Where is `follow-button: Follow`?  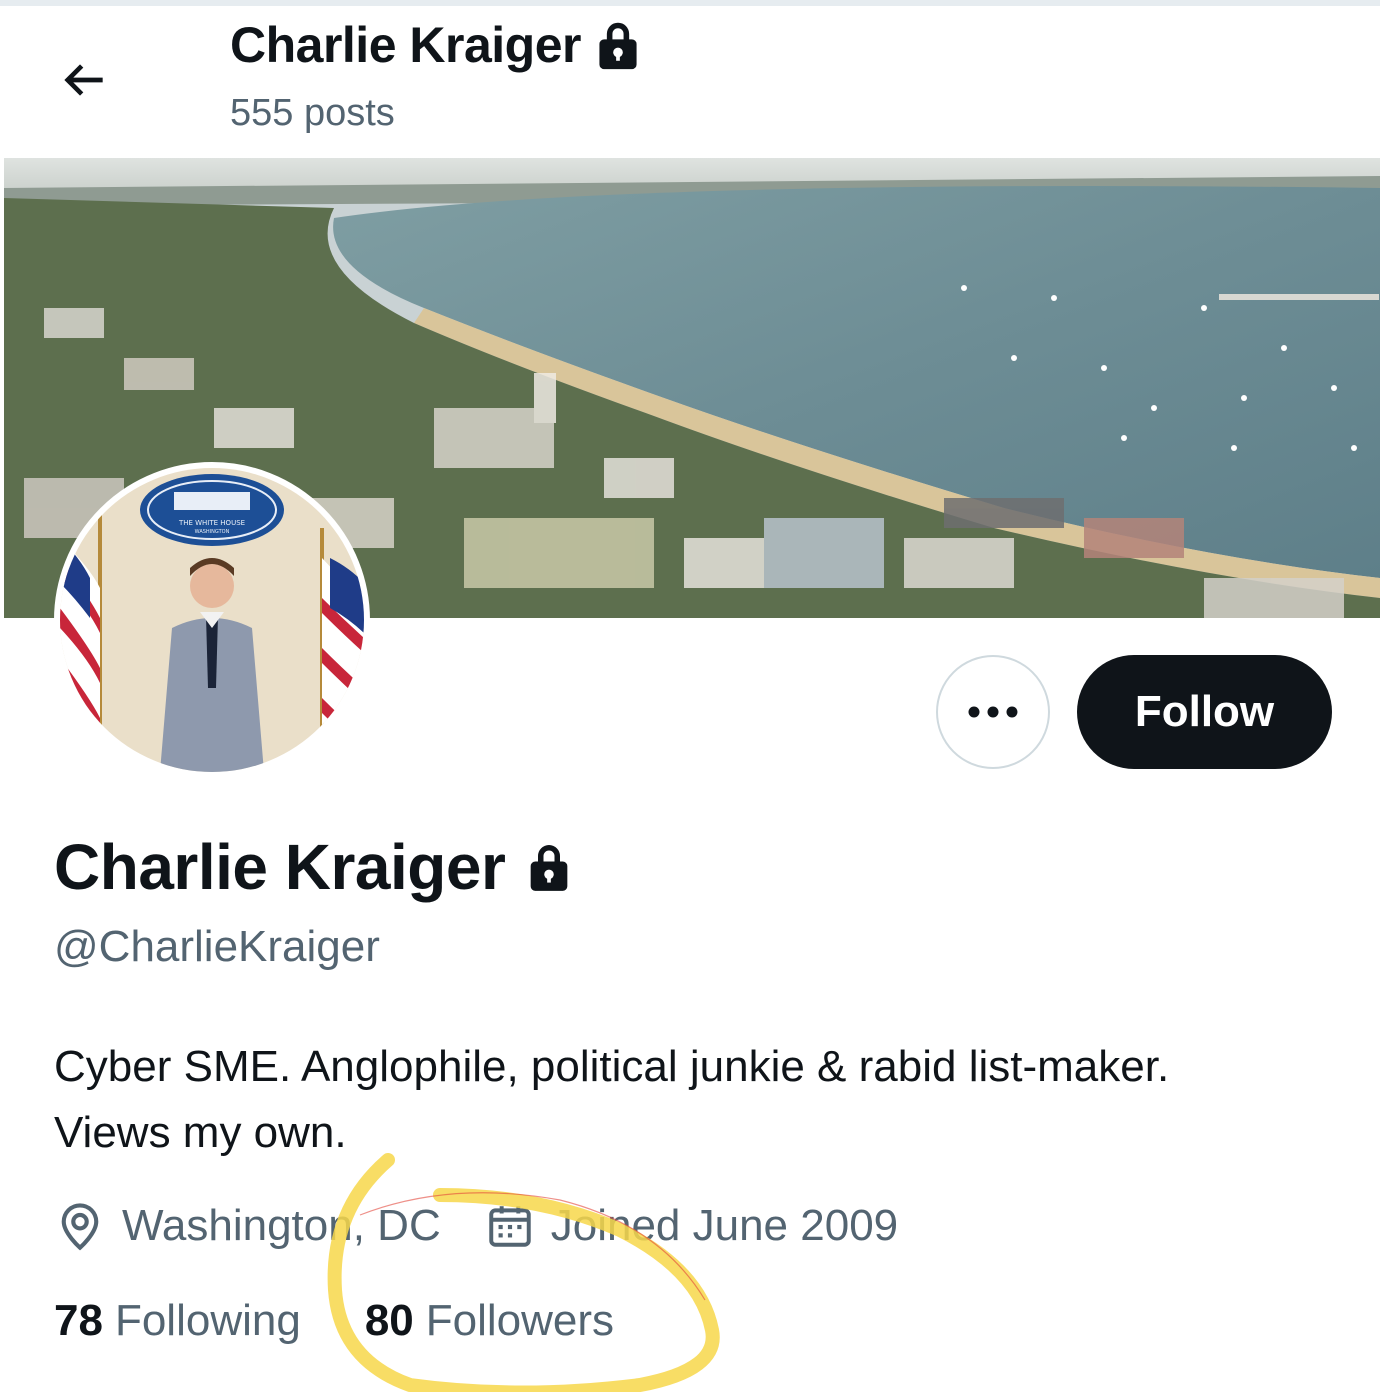 follow-button: Follow is located at coordinates (1204, 712).